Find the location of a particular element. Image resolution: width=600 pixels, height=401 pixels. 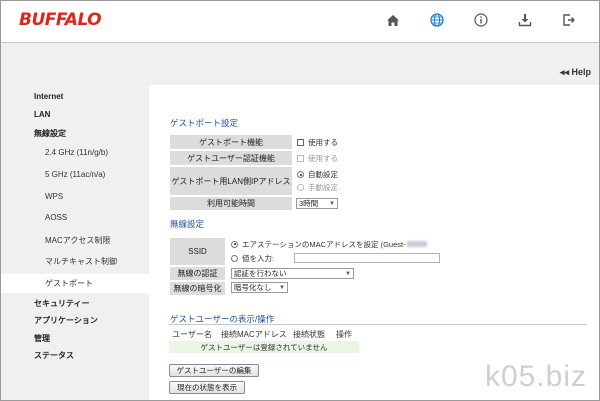

brand-logo: BUFFALO is located at coordinates (60, 20).